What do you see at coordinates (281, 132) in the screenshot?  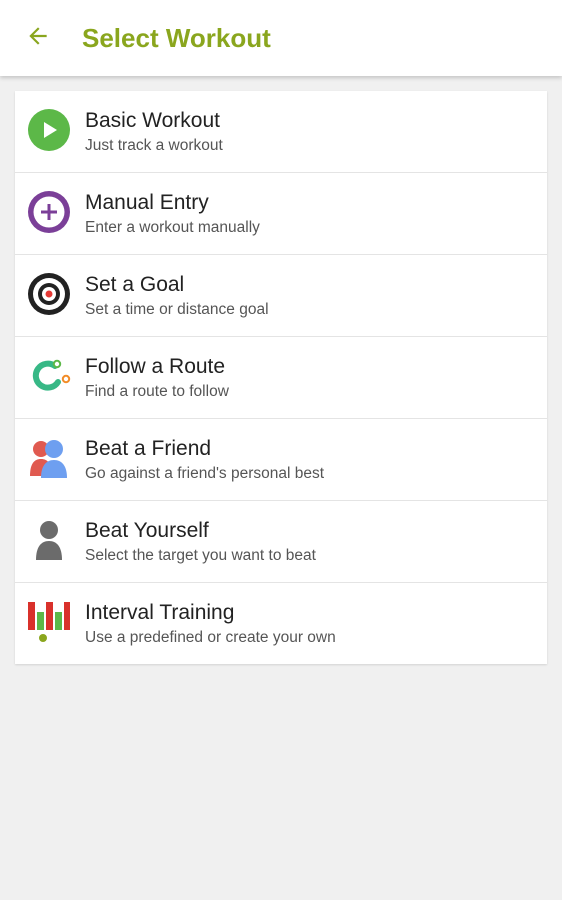 I see `list-item-basic-workout: Basic Workout Just track a workout` at bounding box center [281, 132].